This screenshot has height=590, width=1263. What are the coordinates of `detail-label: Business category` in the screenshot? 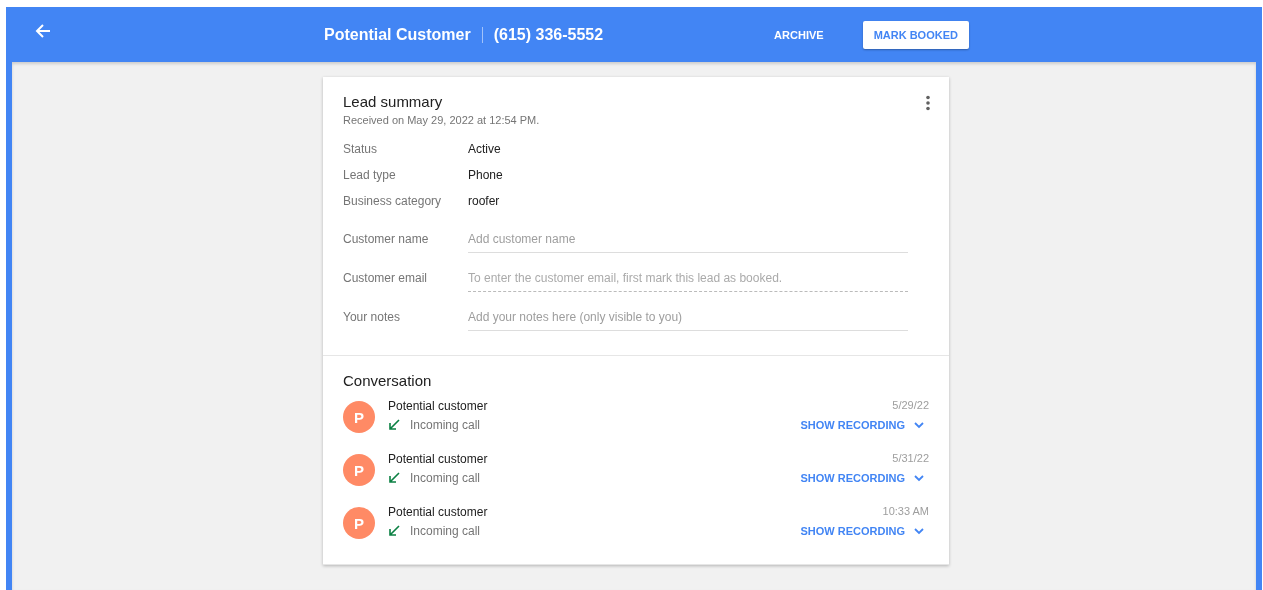 It's located at (393, 201).